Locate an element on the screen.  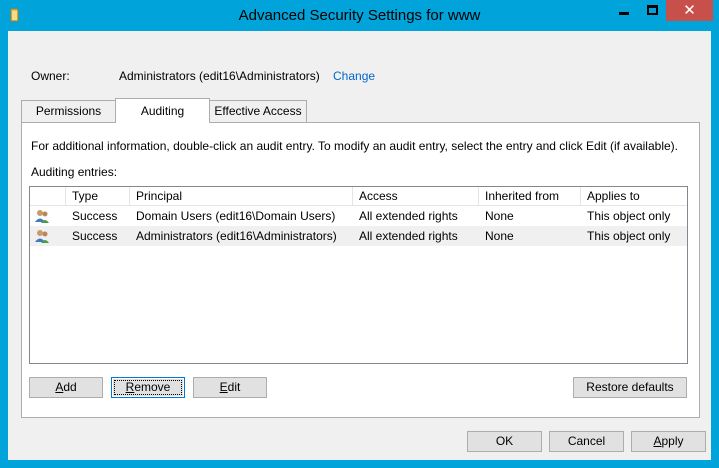
ok-button: OK is located at coordinates (504, 441).